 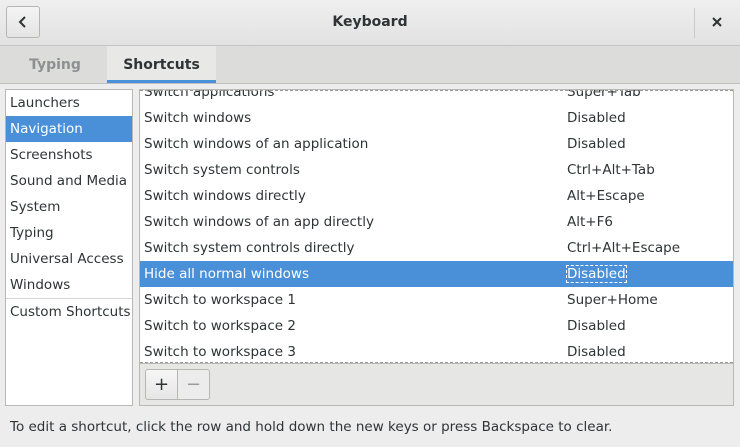 What do you see at coordinates (436, 196) in the screenshot?
I see `shortcut-row: Switch windows directly Alt+Escape` at bounding box center [436, 196].